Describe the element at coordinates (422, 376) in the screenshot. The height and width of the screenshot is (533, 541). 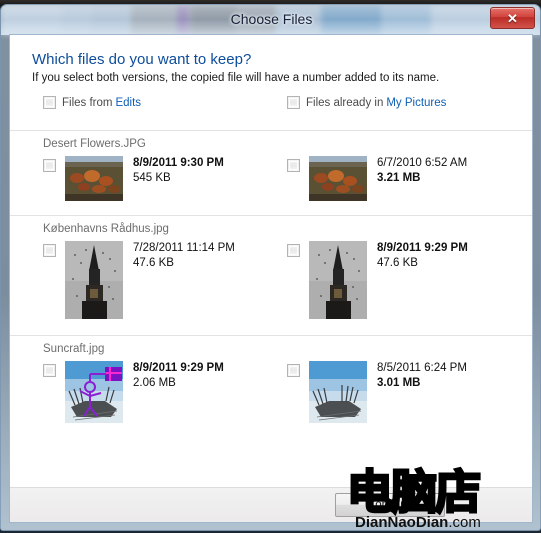
I see `file-version-meta: 8/5/2011 6:24 PM 3.01 MB` at that location.